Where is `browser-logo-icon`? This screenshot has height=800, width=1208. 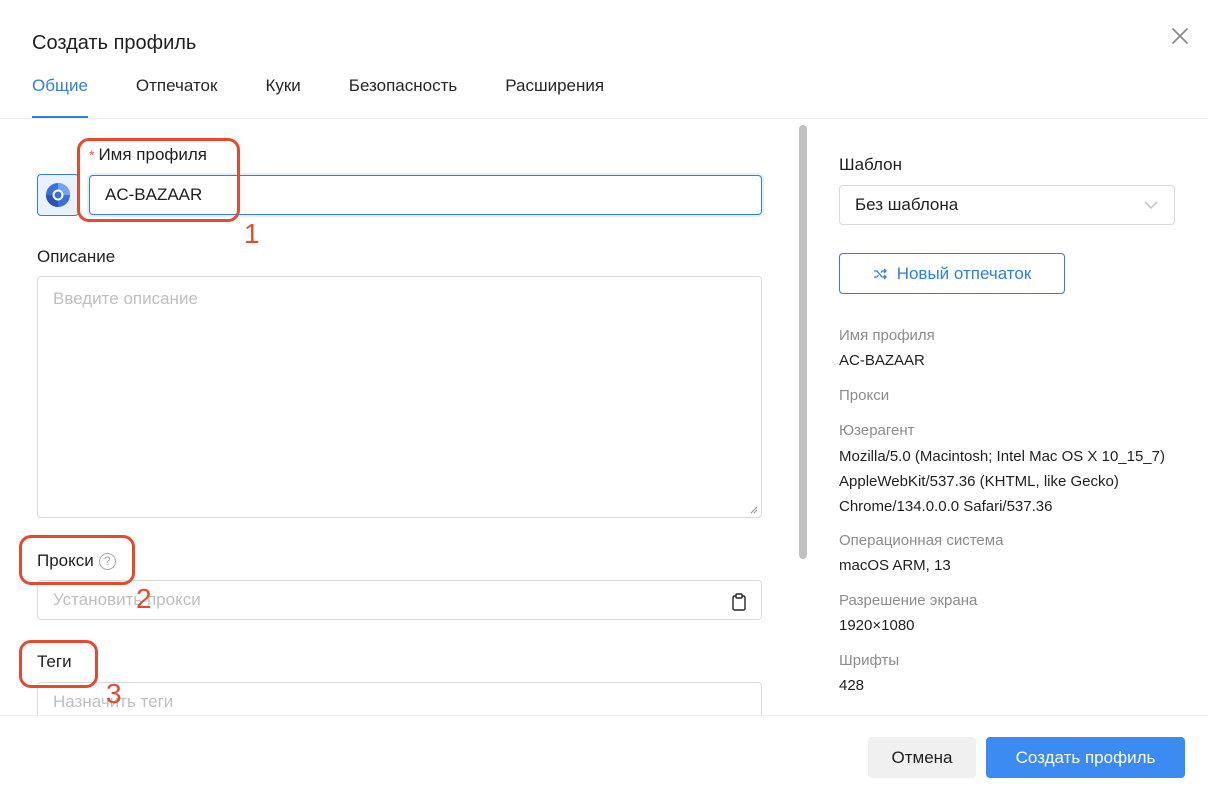
browser-logo-icon is located at coordinates (58, 195).